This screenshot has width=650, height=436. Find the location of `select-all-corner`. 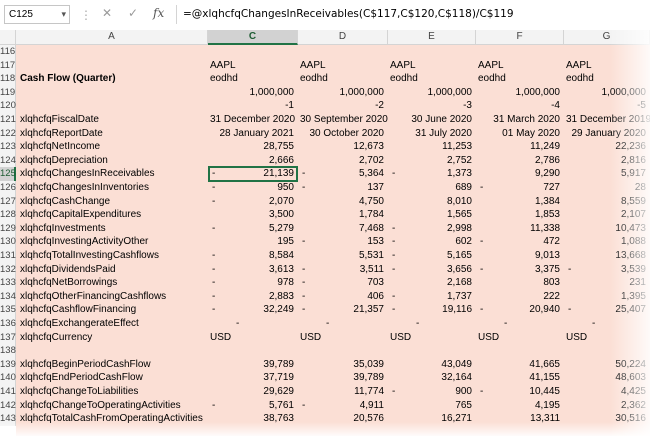

select-all-corner is located at coordinates (8, 37).